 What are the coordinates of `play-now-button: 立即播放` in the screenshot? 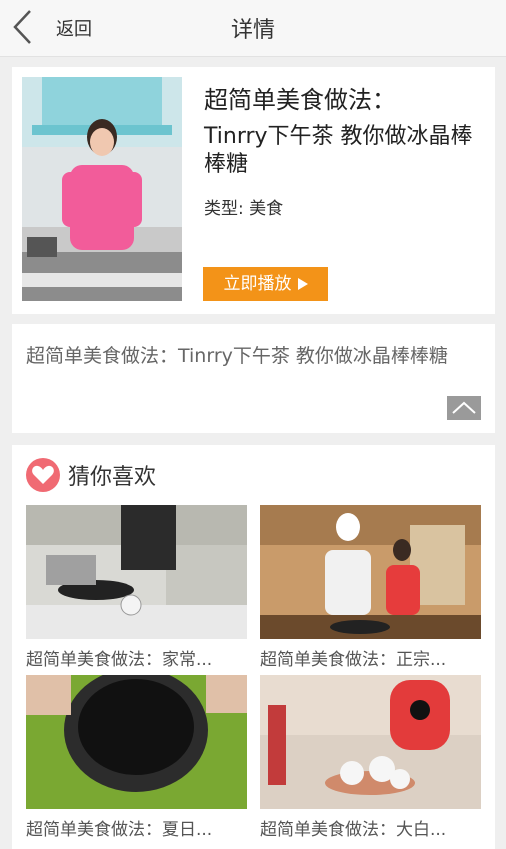 It's located at (265, 284).